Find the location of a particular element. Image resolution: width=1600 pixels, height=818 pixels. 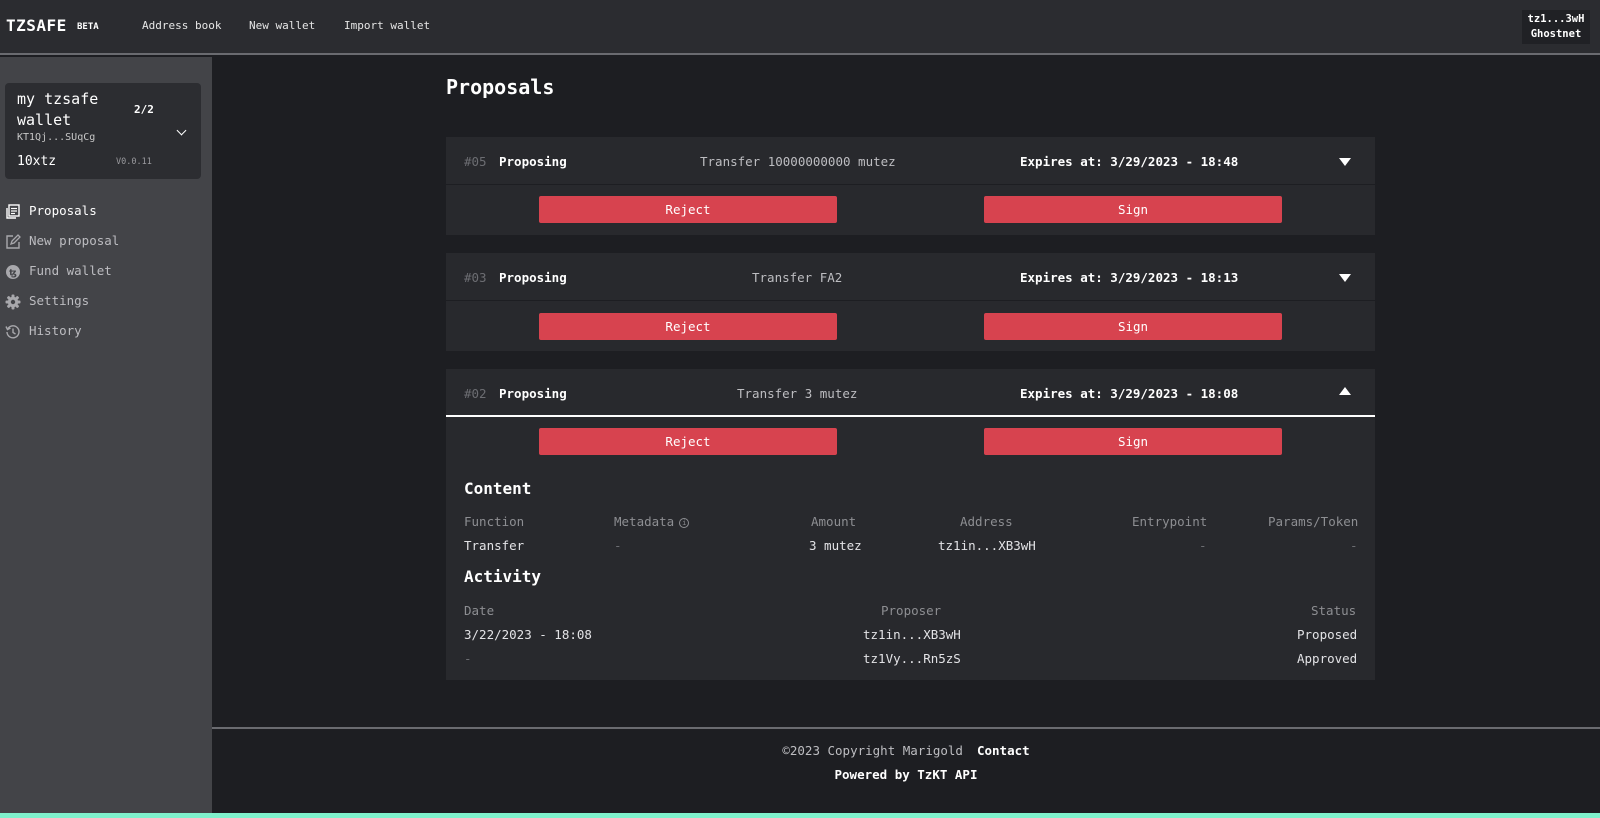

nav-import-wallet: Import wallet is located at coordinates (387, 25).